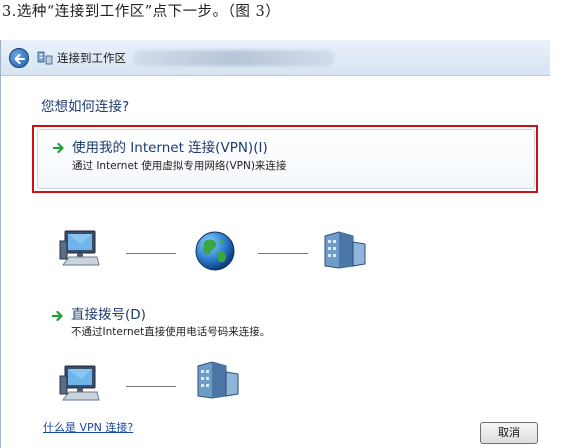 This screenshot has height=448, width=588. I want to click on what-is-vpn-link: 什么是 VPN 连接?, so click(88, 427).